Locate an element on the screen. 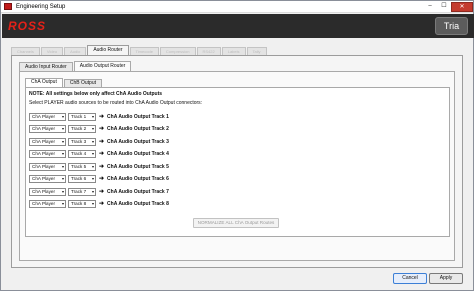 The image size is (474, 291). title-bar: Engineering Setup – ☐ ✕ is located at coordinates (237, 7).